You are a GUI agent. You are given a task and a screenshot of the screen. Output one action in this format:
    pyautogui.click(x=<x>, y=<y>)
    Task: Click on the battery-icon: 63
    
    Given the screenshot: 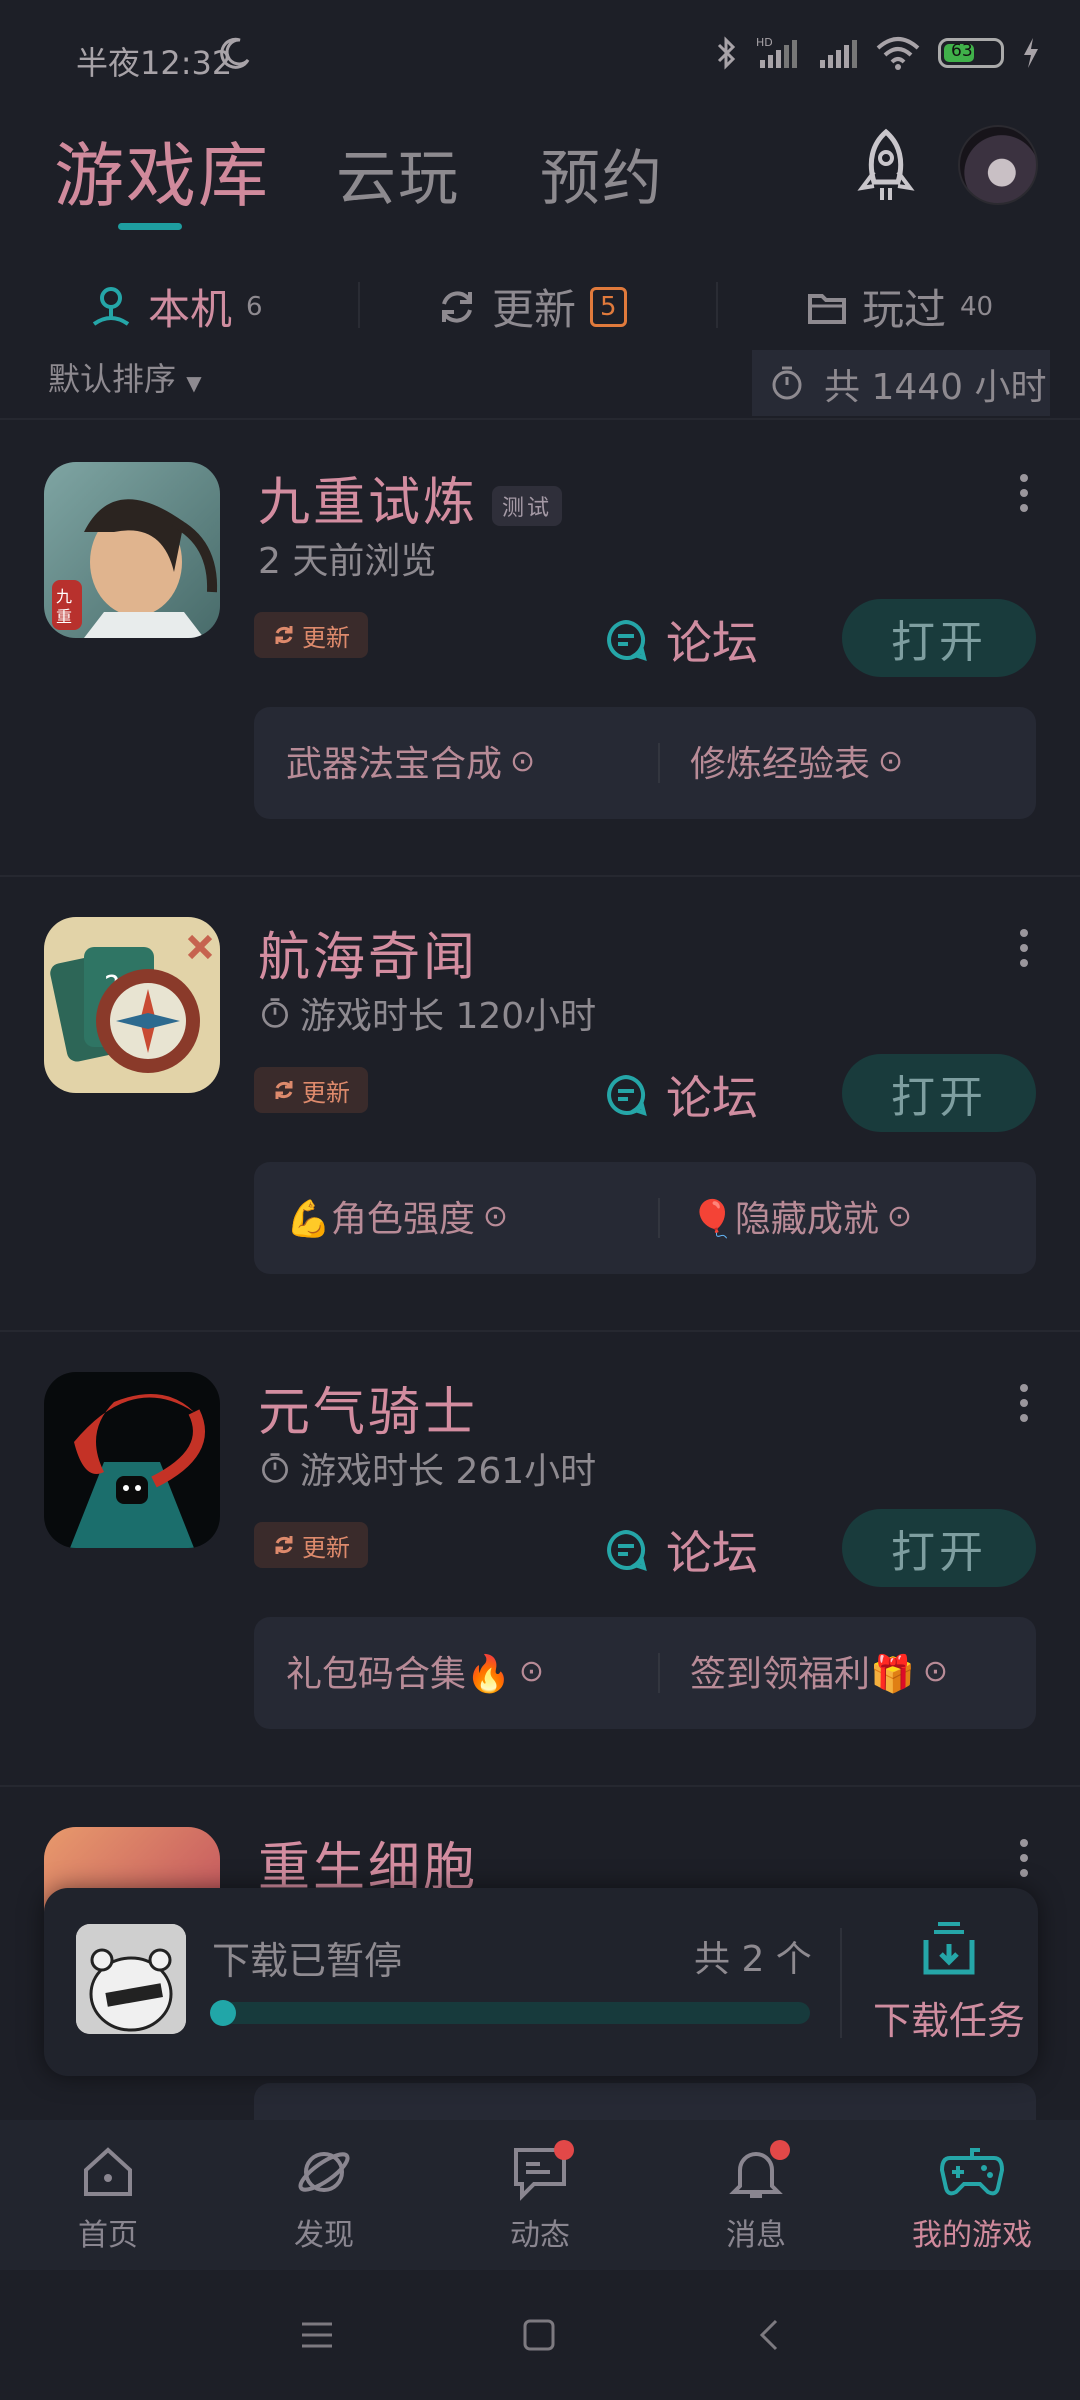 What is the action you would take?
    pyautogui.click(x=971, y=53)
    